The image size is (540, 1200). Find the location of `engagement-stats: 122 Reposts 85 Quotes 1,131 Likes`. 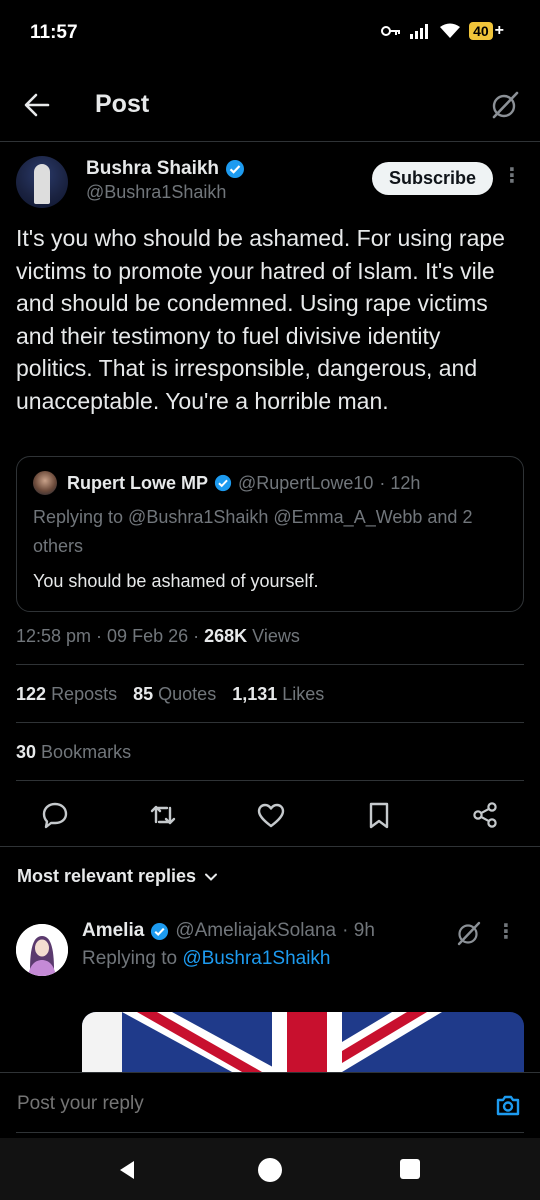

engagement-stats: 122 Reposts 85 Quotes 1,131 Likes is located at coordinates (170, 694).